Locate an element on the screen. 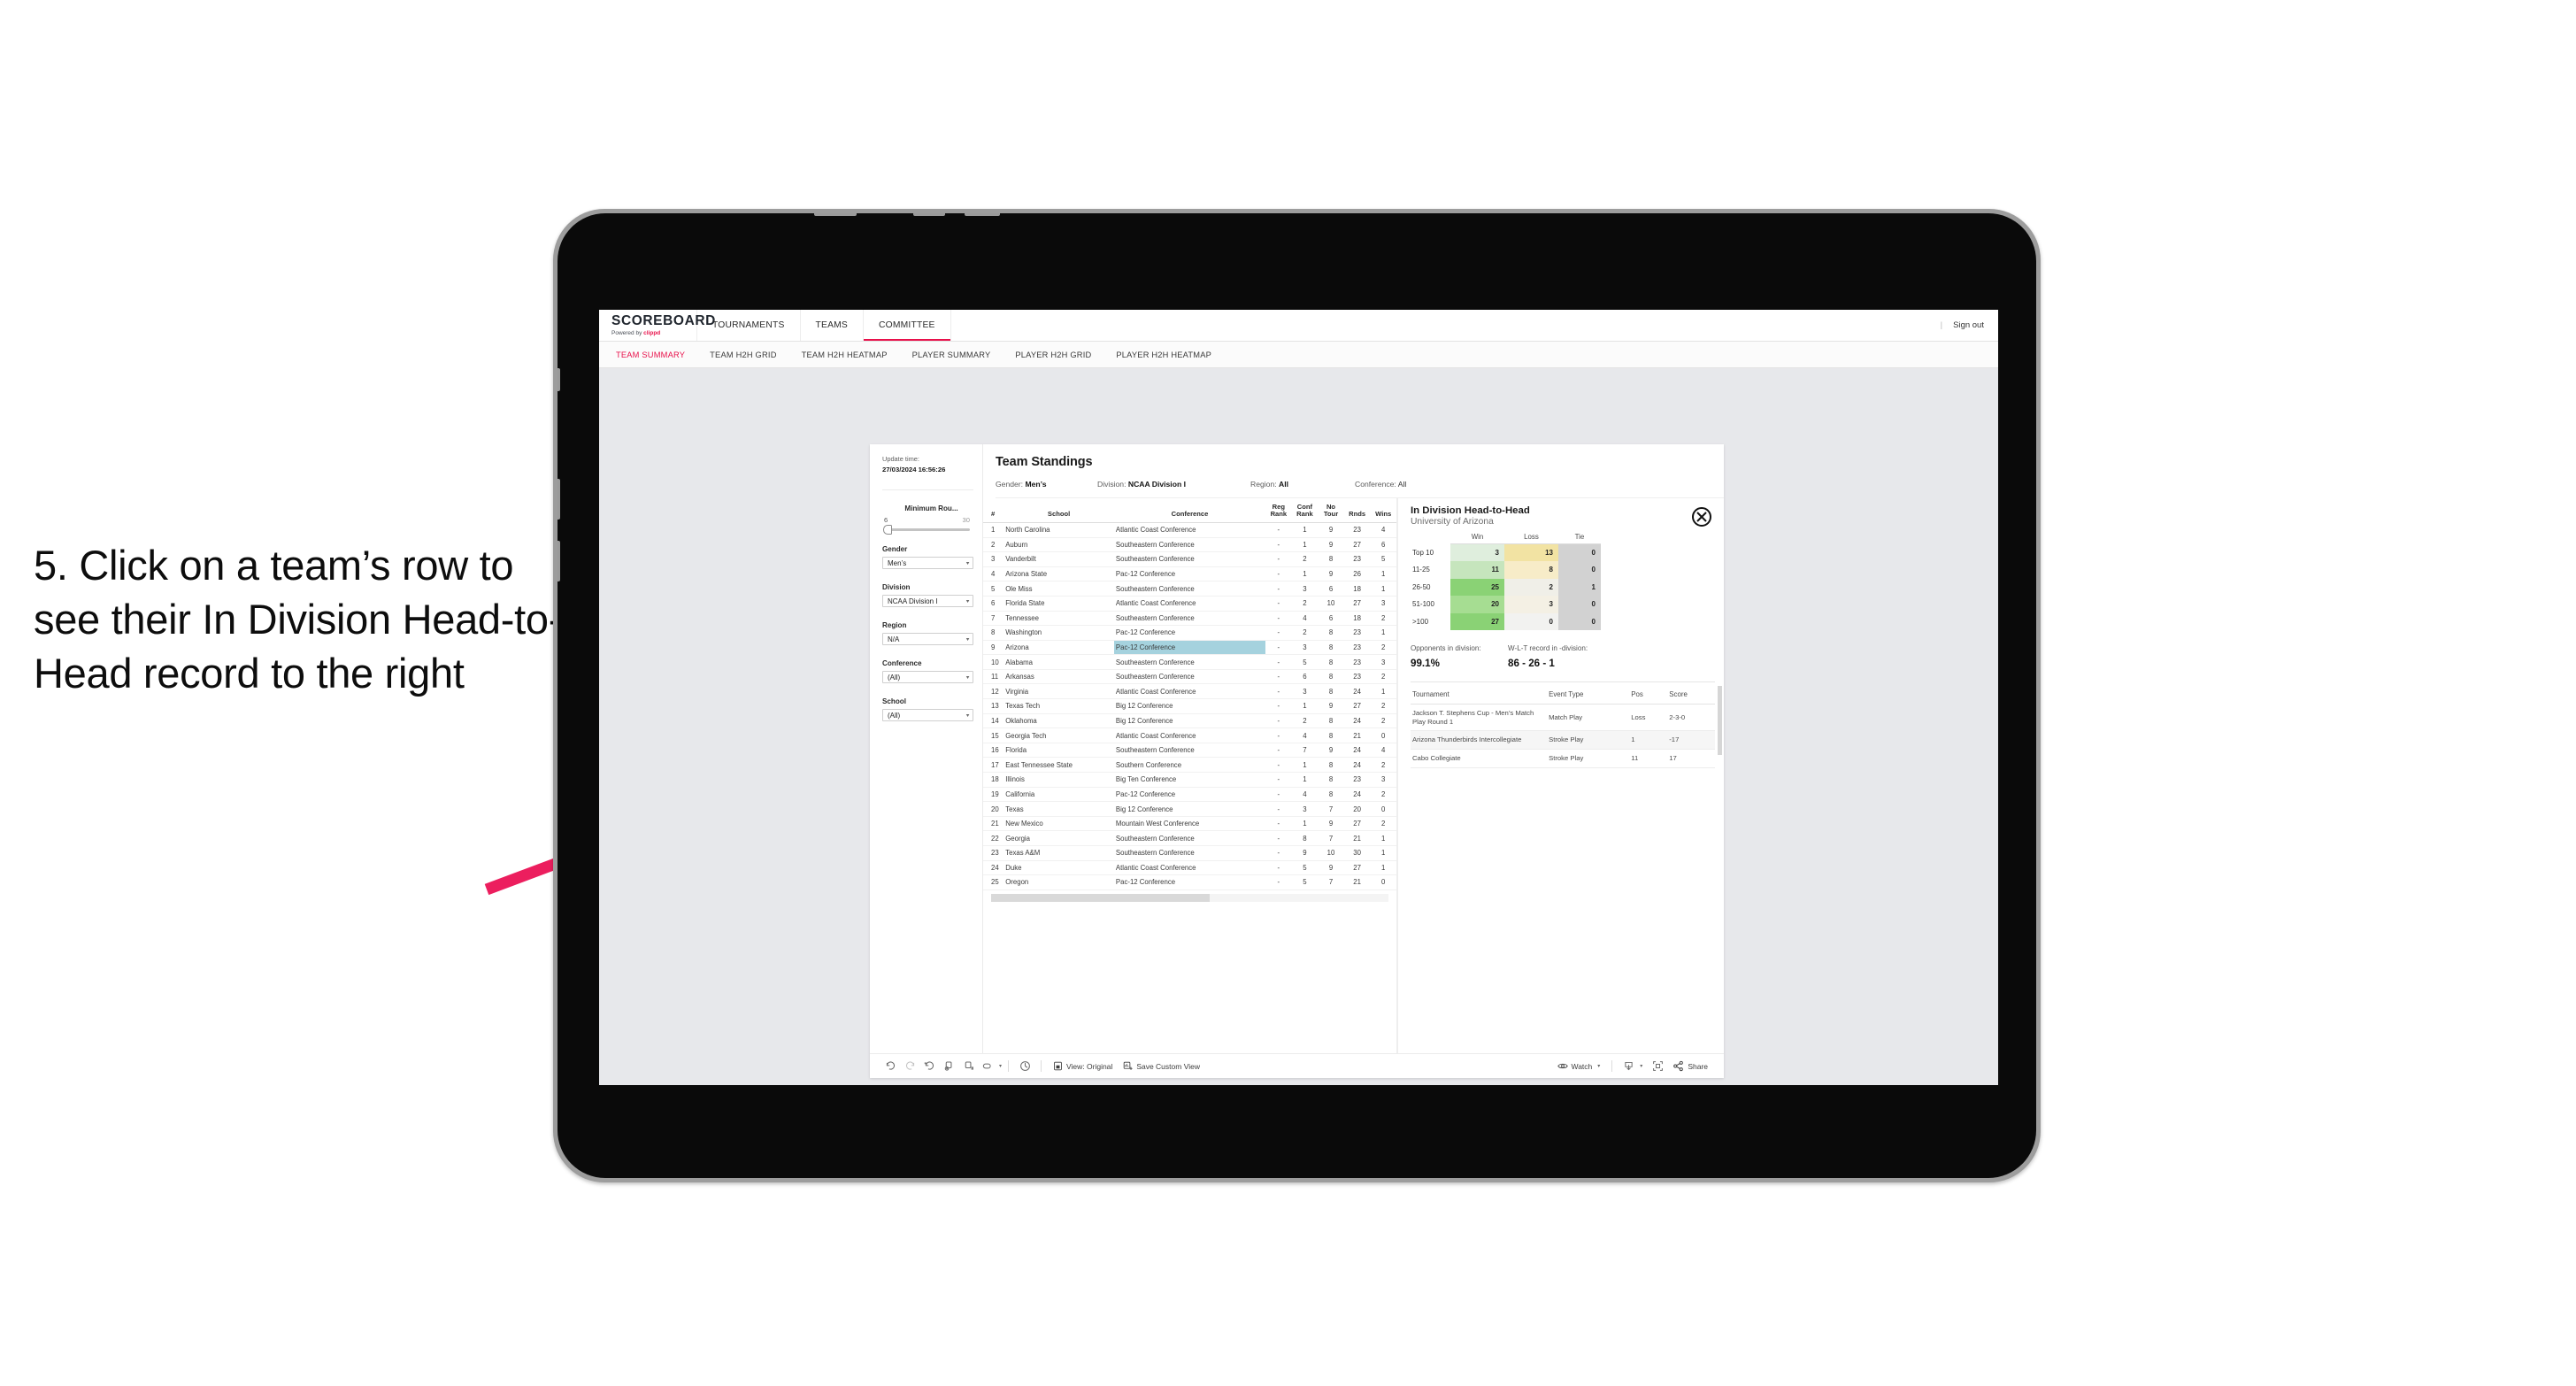  pause-updates-icon is located at coordinates (968, 1067).